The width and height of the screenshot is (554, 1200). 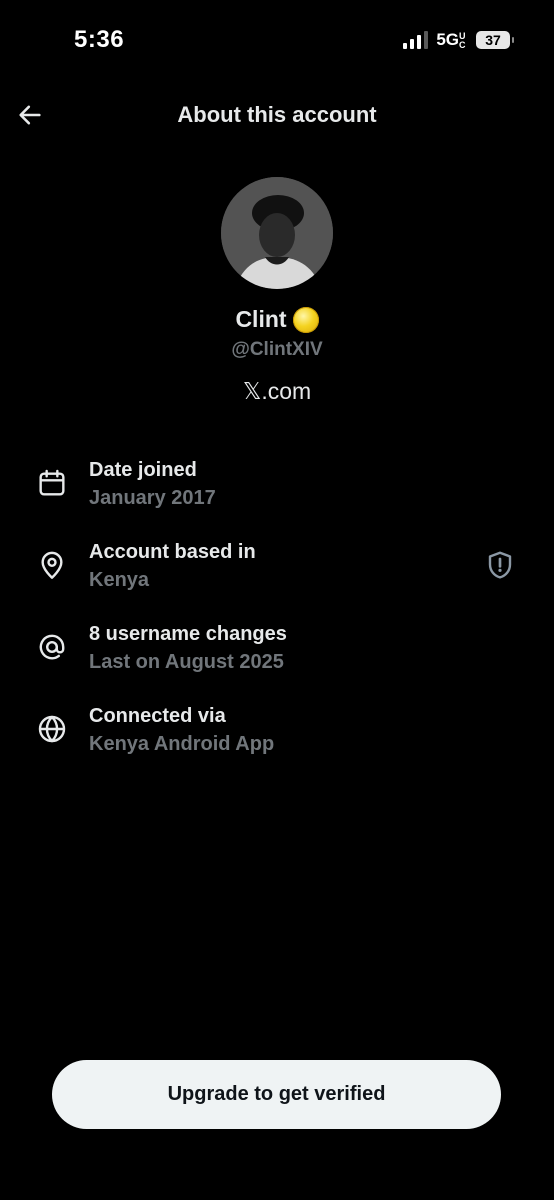 I want to click on avatar, so click(x=277, y=233).